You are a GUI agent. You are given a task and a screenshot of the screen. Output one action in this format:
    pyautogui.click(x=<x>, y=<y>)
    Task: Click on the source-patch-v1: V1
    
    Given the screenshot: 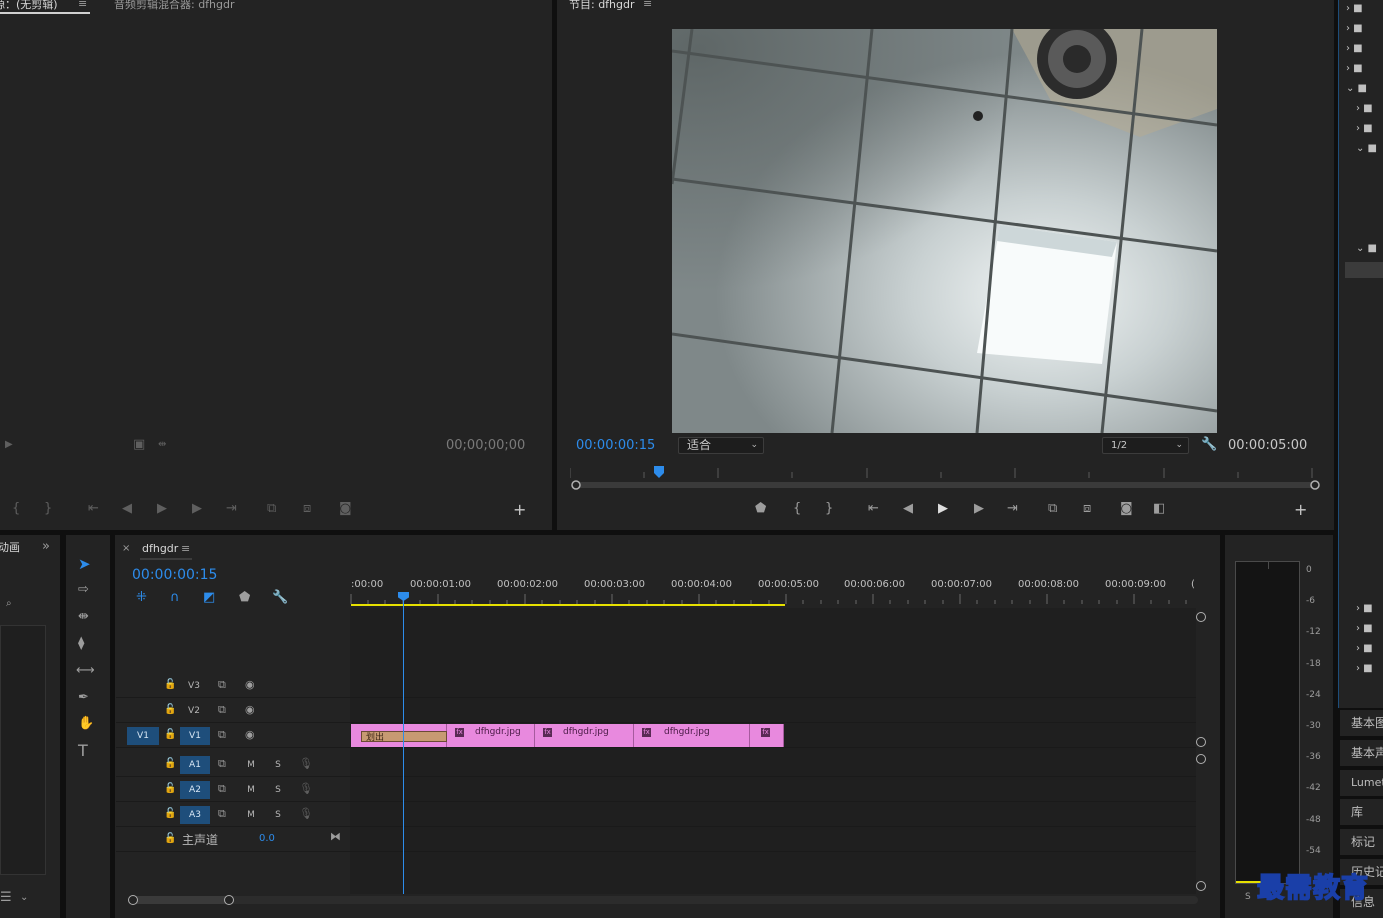 What is the action you would take?
    pyautogui.click(x=143, y=736)
    